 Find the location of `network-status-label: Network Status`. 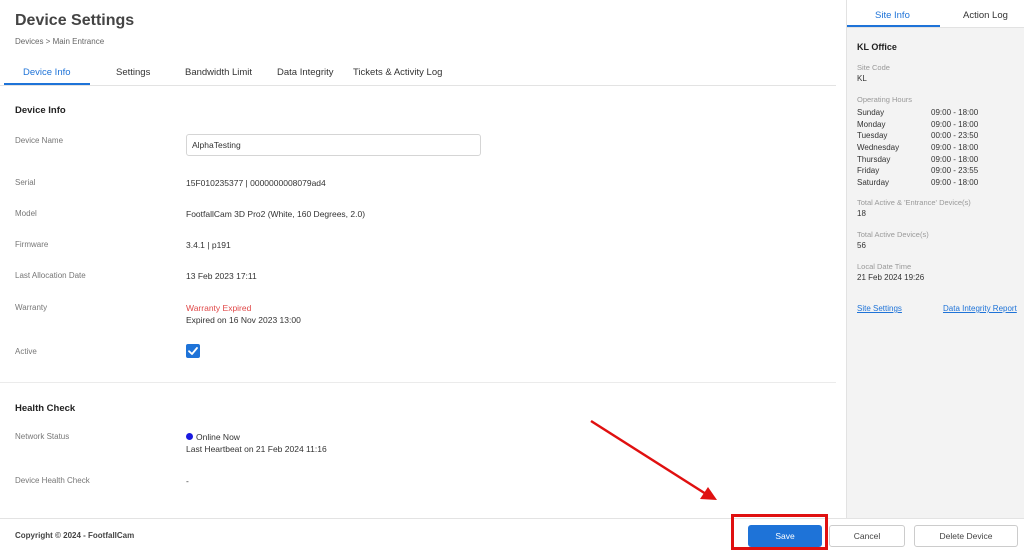

network-status-label: Network Status is located at coordinates (42, 436).